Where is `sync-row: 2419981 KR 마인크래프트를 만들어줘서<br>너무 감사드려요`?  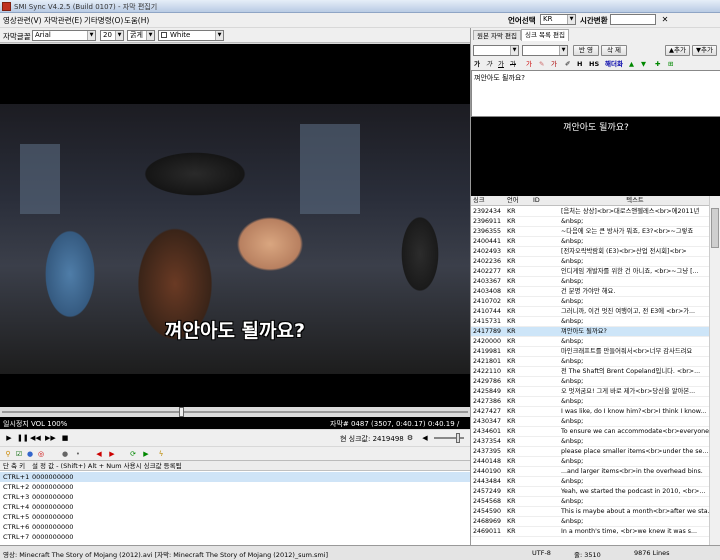 sync-row: 2419981 KR 마인크래프트를 만들어줘서<br>너무 감사드려요 is located at coordinates (590, 352).